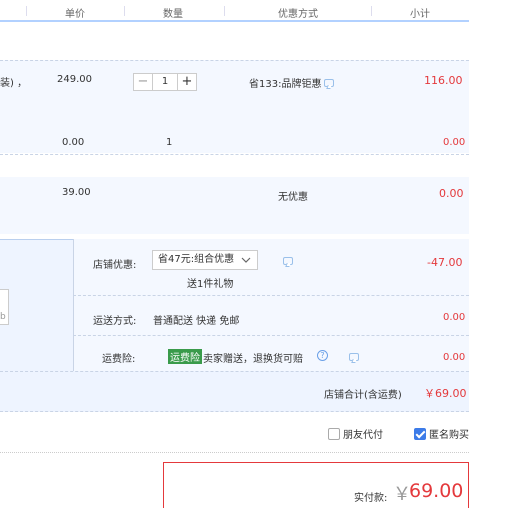 Image resolution: width=507 pixels, height=508 pixels. Describe the element at coordinates (76, 192) in the screenshot. I see `item-price: 39.00` at that location.